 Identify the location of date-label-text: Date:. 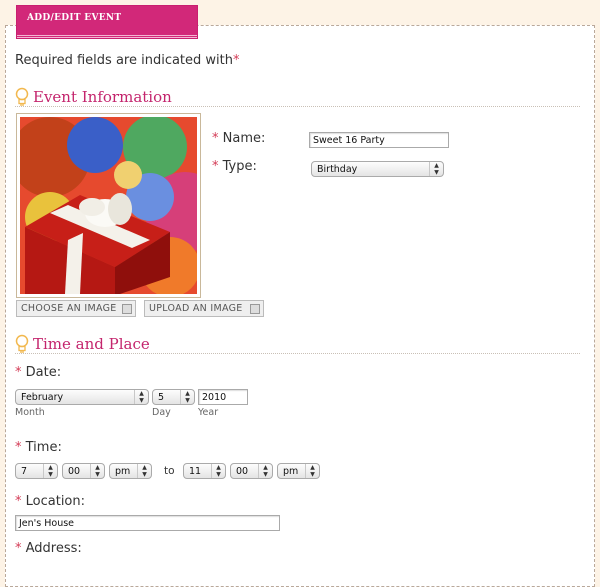
(43, 372).